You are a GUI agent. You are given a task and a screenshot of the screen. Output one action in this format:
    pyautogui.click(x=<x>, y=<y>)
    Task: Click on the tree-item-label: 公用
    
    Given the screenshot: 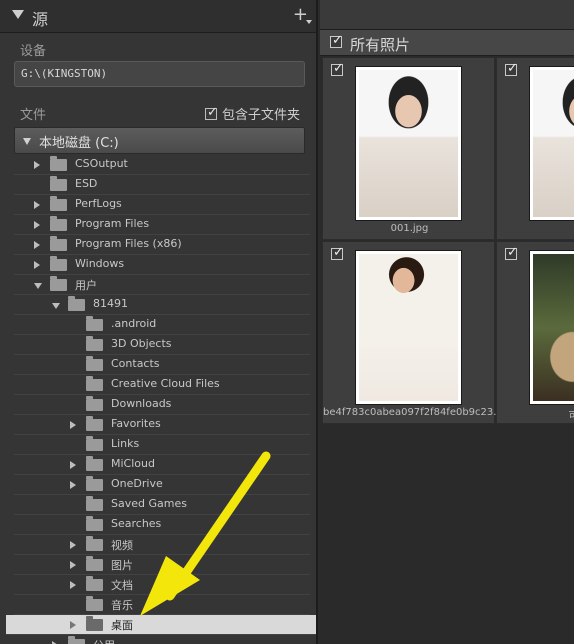 What is the action you would take?
    pyautogui.click(x=104, y=640)
    